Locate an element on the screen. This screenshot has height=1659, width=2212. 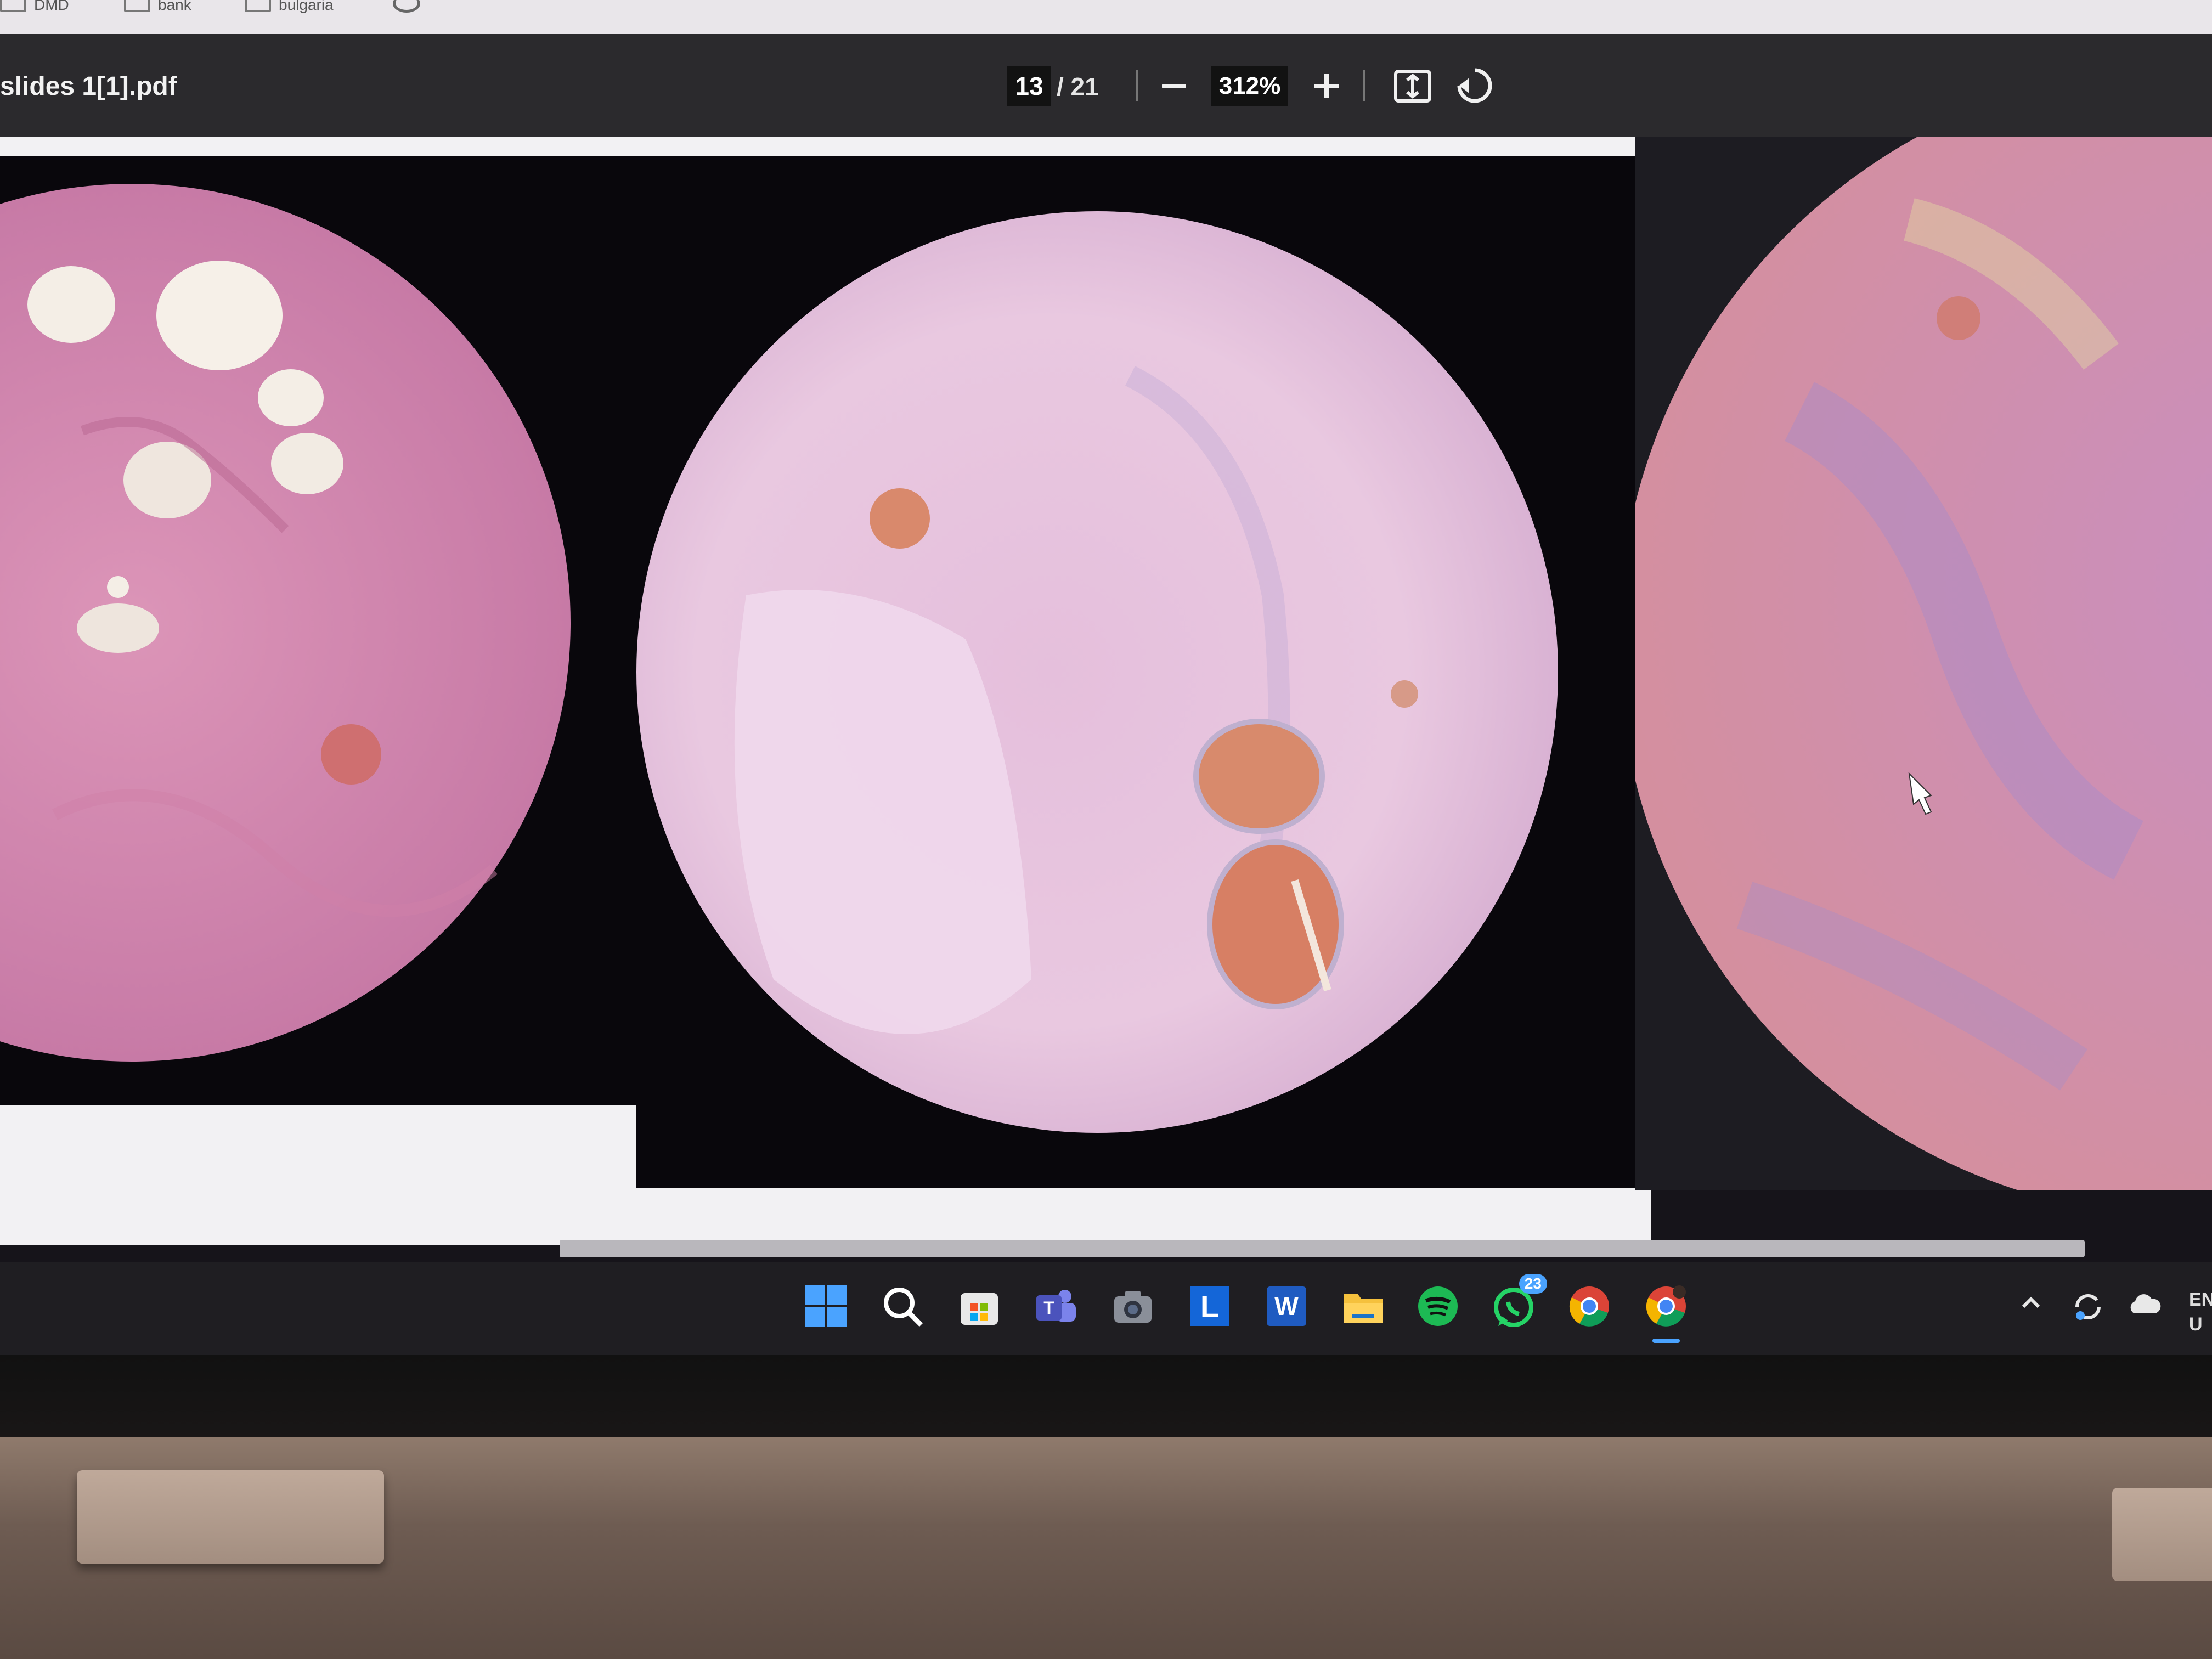
spotify-icon is located at coordinates (1438, 1306).